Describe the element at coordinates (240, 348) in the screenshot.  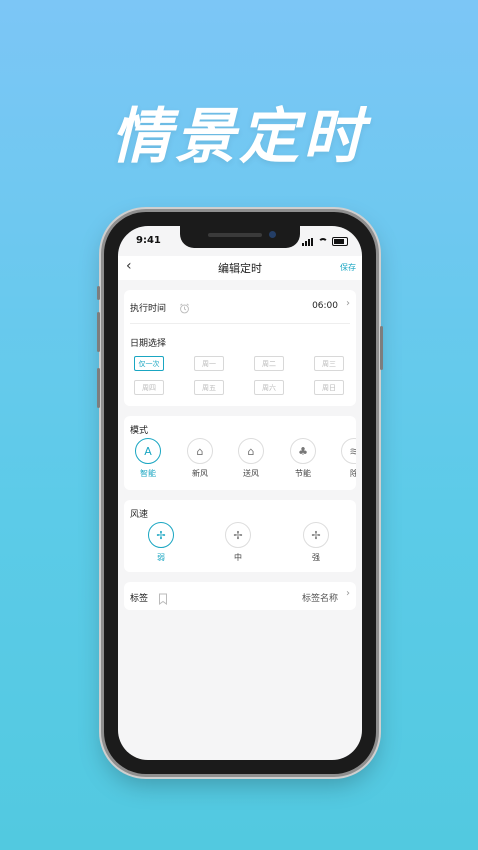
I see `schedule-card: 执行时间 06:00 › 日期选择 仅一次 周一 周二 周三周四 周五 周六 周日` at that location.